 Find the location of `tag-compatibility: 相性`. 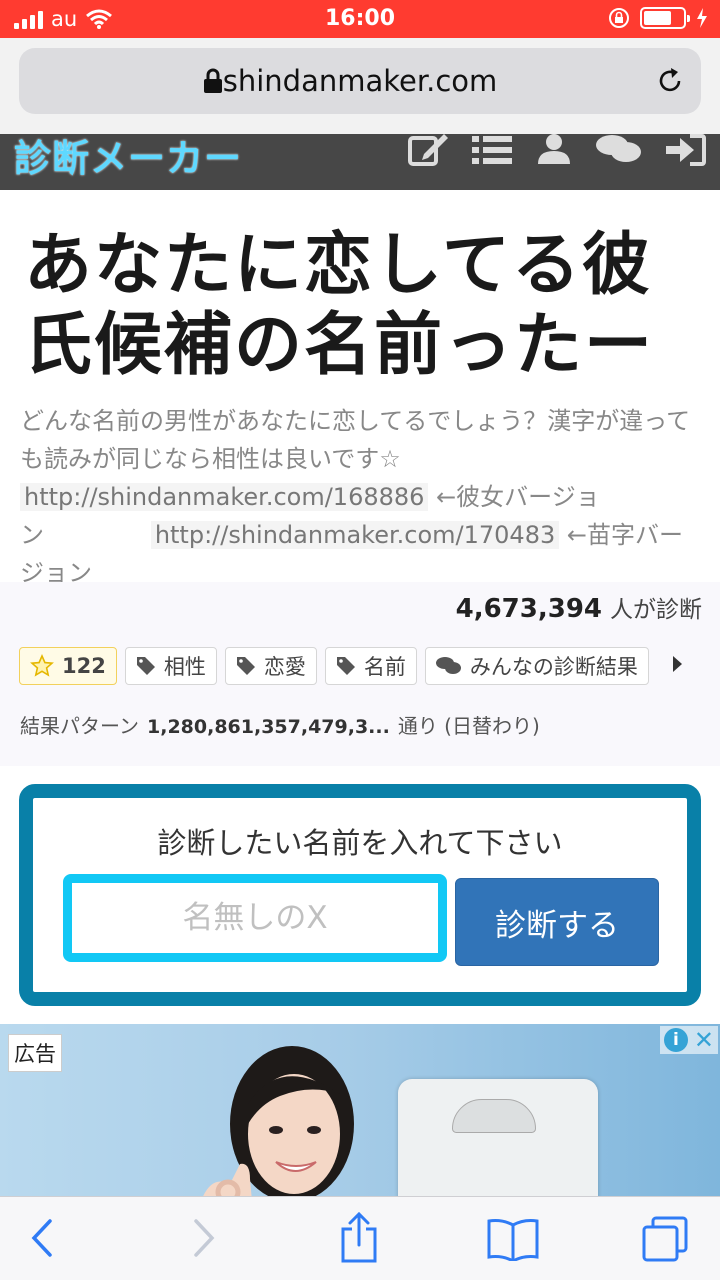

tag-compatibility: 相性 is located at coordinates (170, 666).